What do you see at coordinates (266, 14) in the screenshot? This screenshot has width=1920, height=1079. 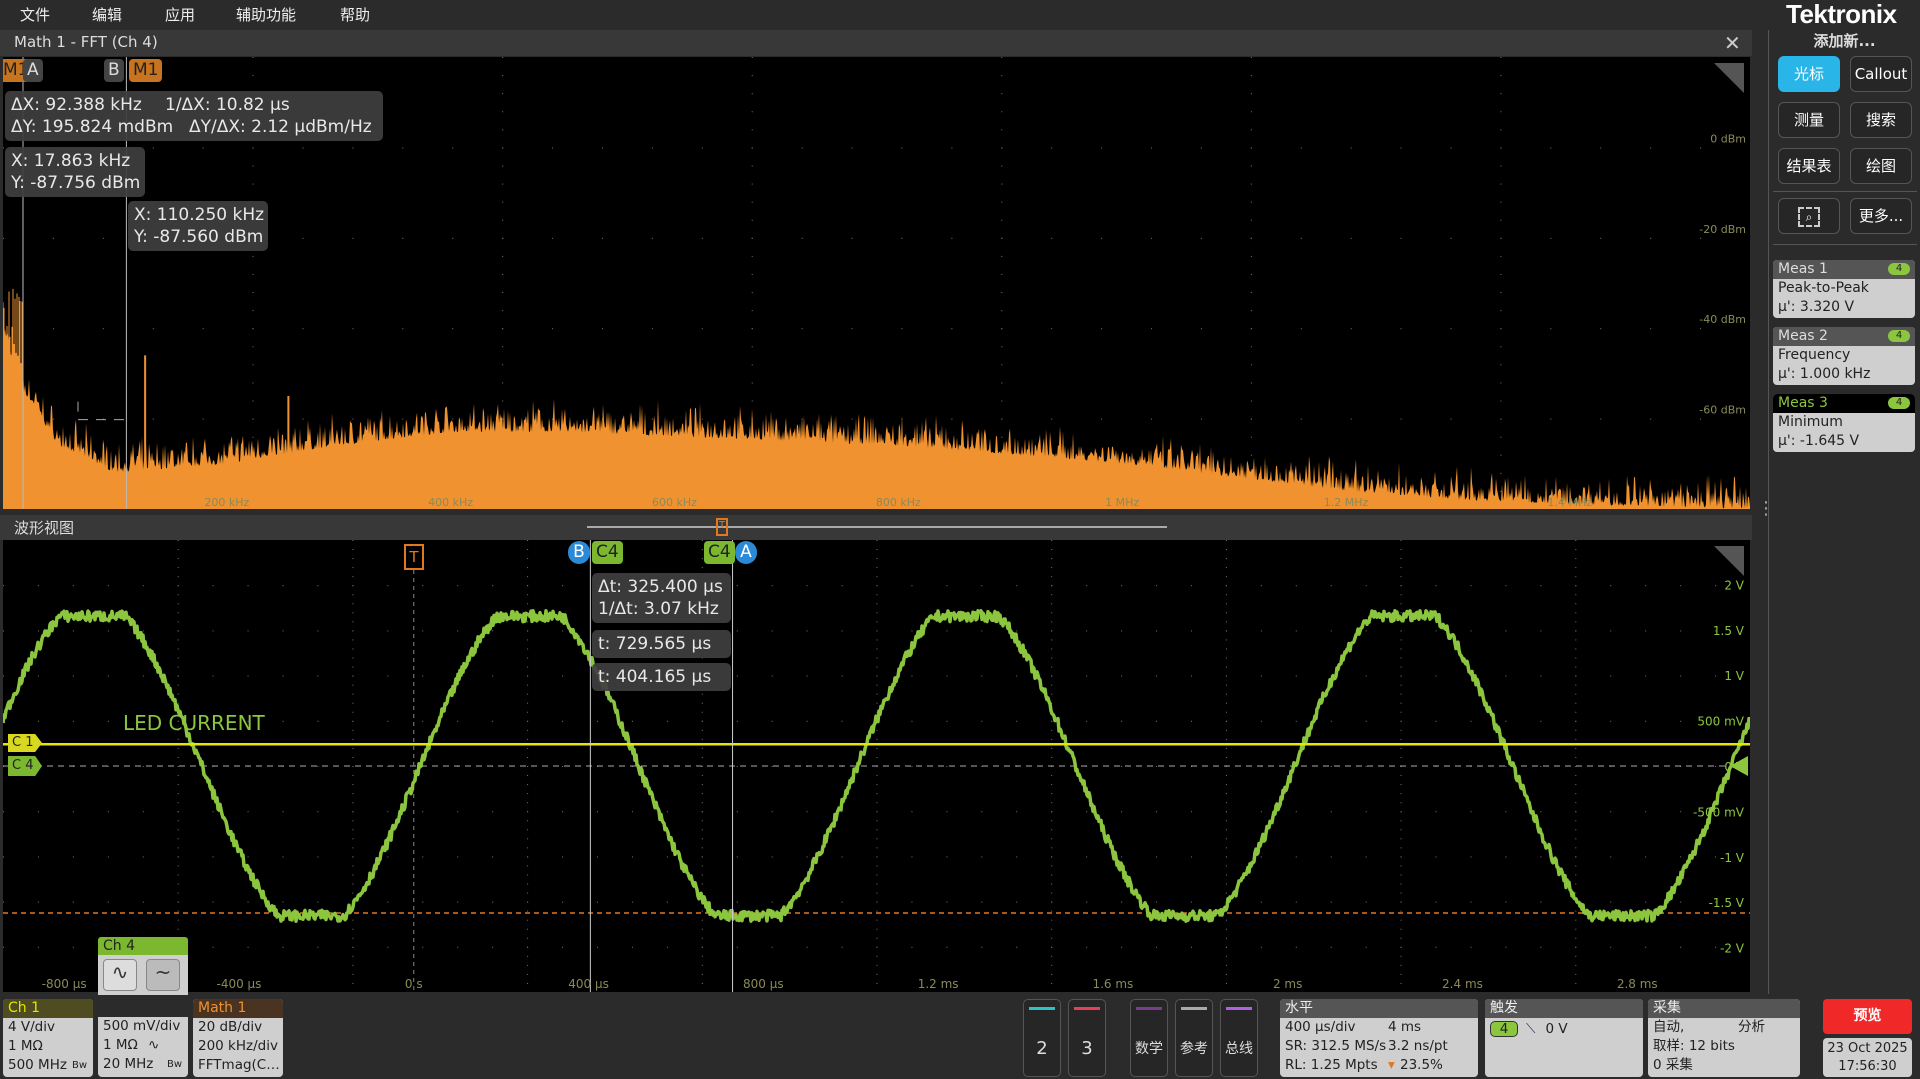 I see `menu-utility: 辅助功能` at bounding box center [266, 14].